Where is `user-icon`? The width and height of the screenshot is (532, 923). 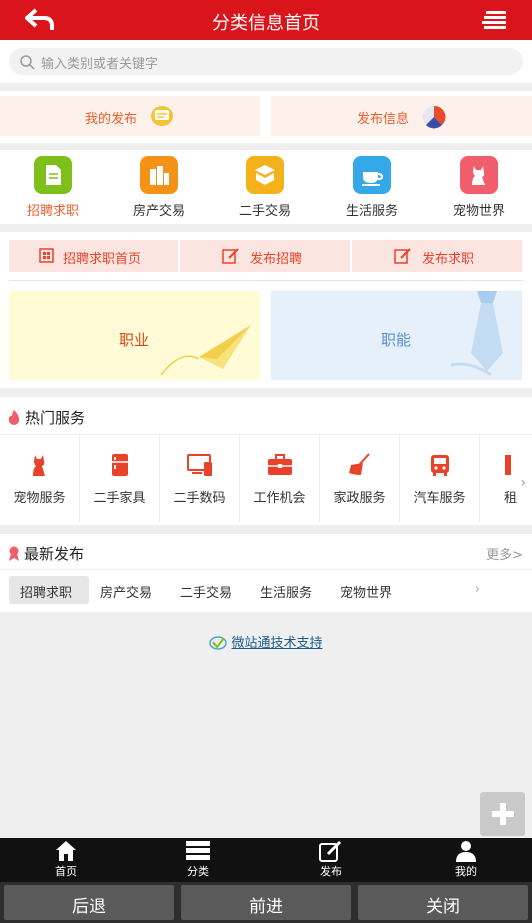 user-icon is located at coordinates (466, 851).